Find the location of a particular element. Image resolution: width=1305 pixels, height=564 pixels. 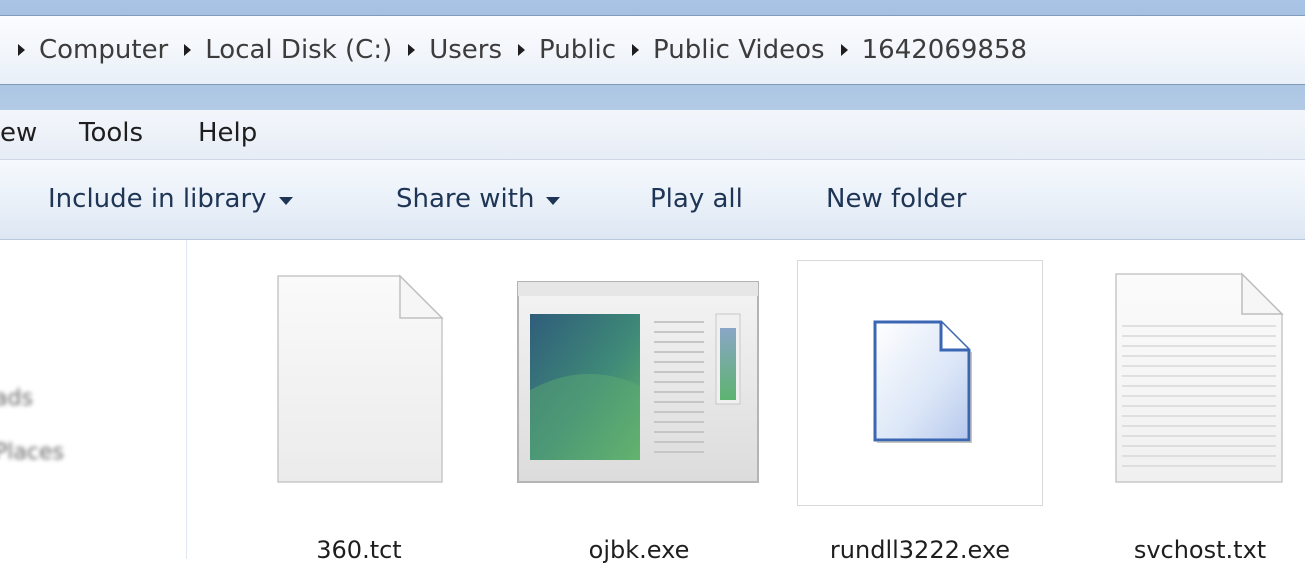

menu-bar: ew Tools Help is located at coordinates (652, 135).